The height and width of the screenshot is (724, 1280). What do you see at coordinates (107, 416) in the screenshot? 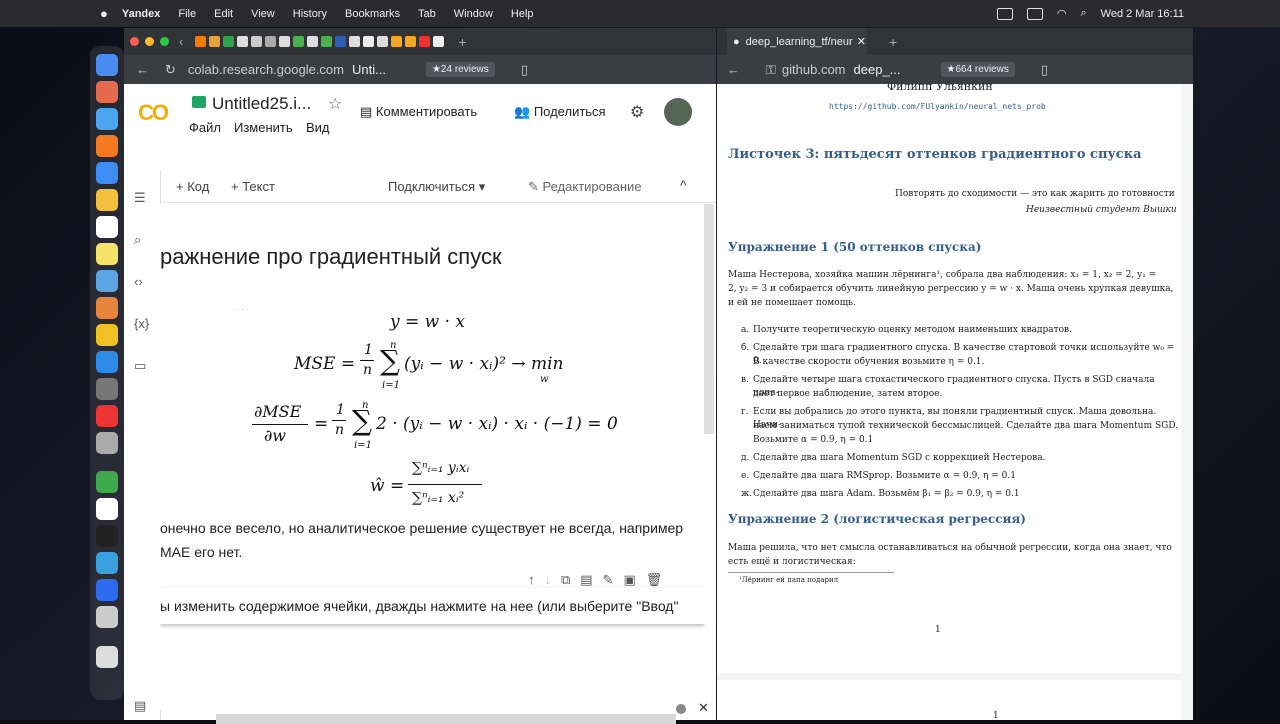
I see `yandex-icon` at bounding box center [107, 416].